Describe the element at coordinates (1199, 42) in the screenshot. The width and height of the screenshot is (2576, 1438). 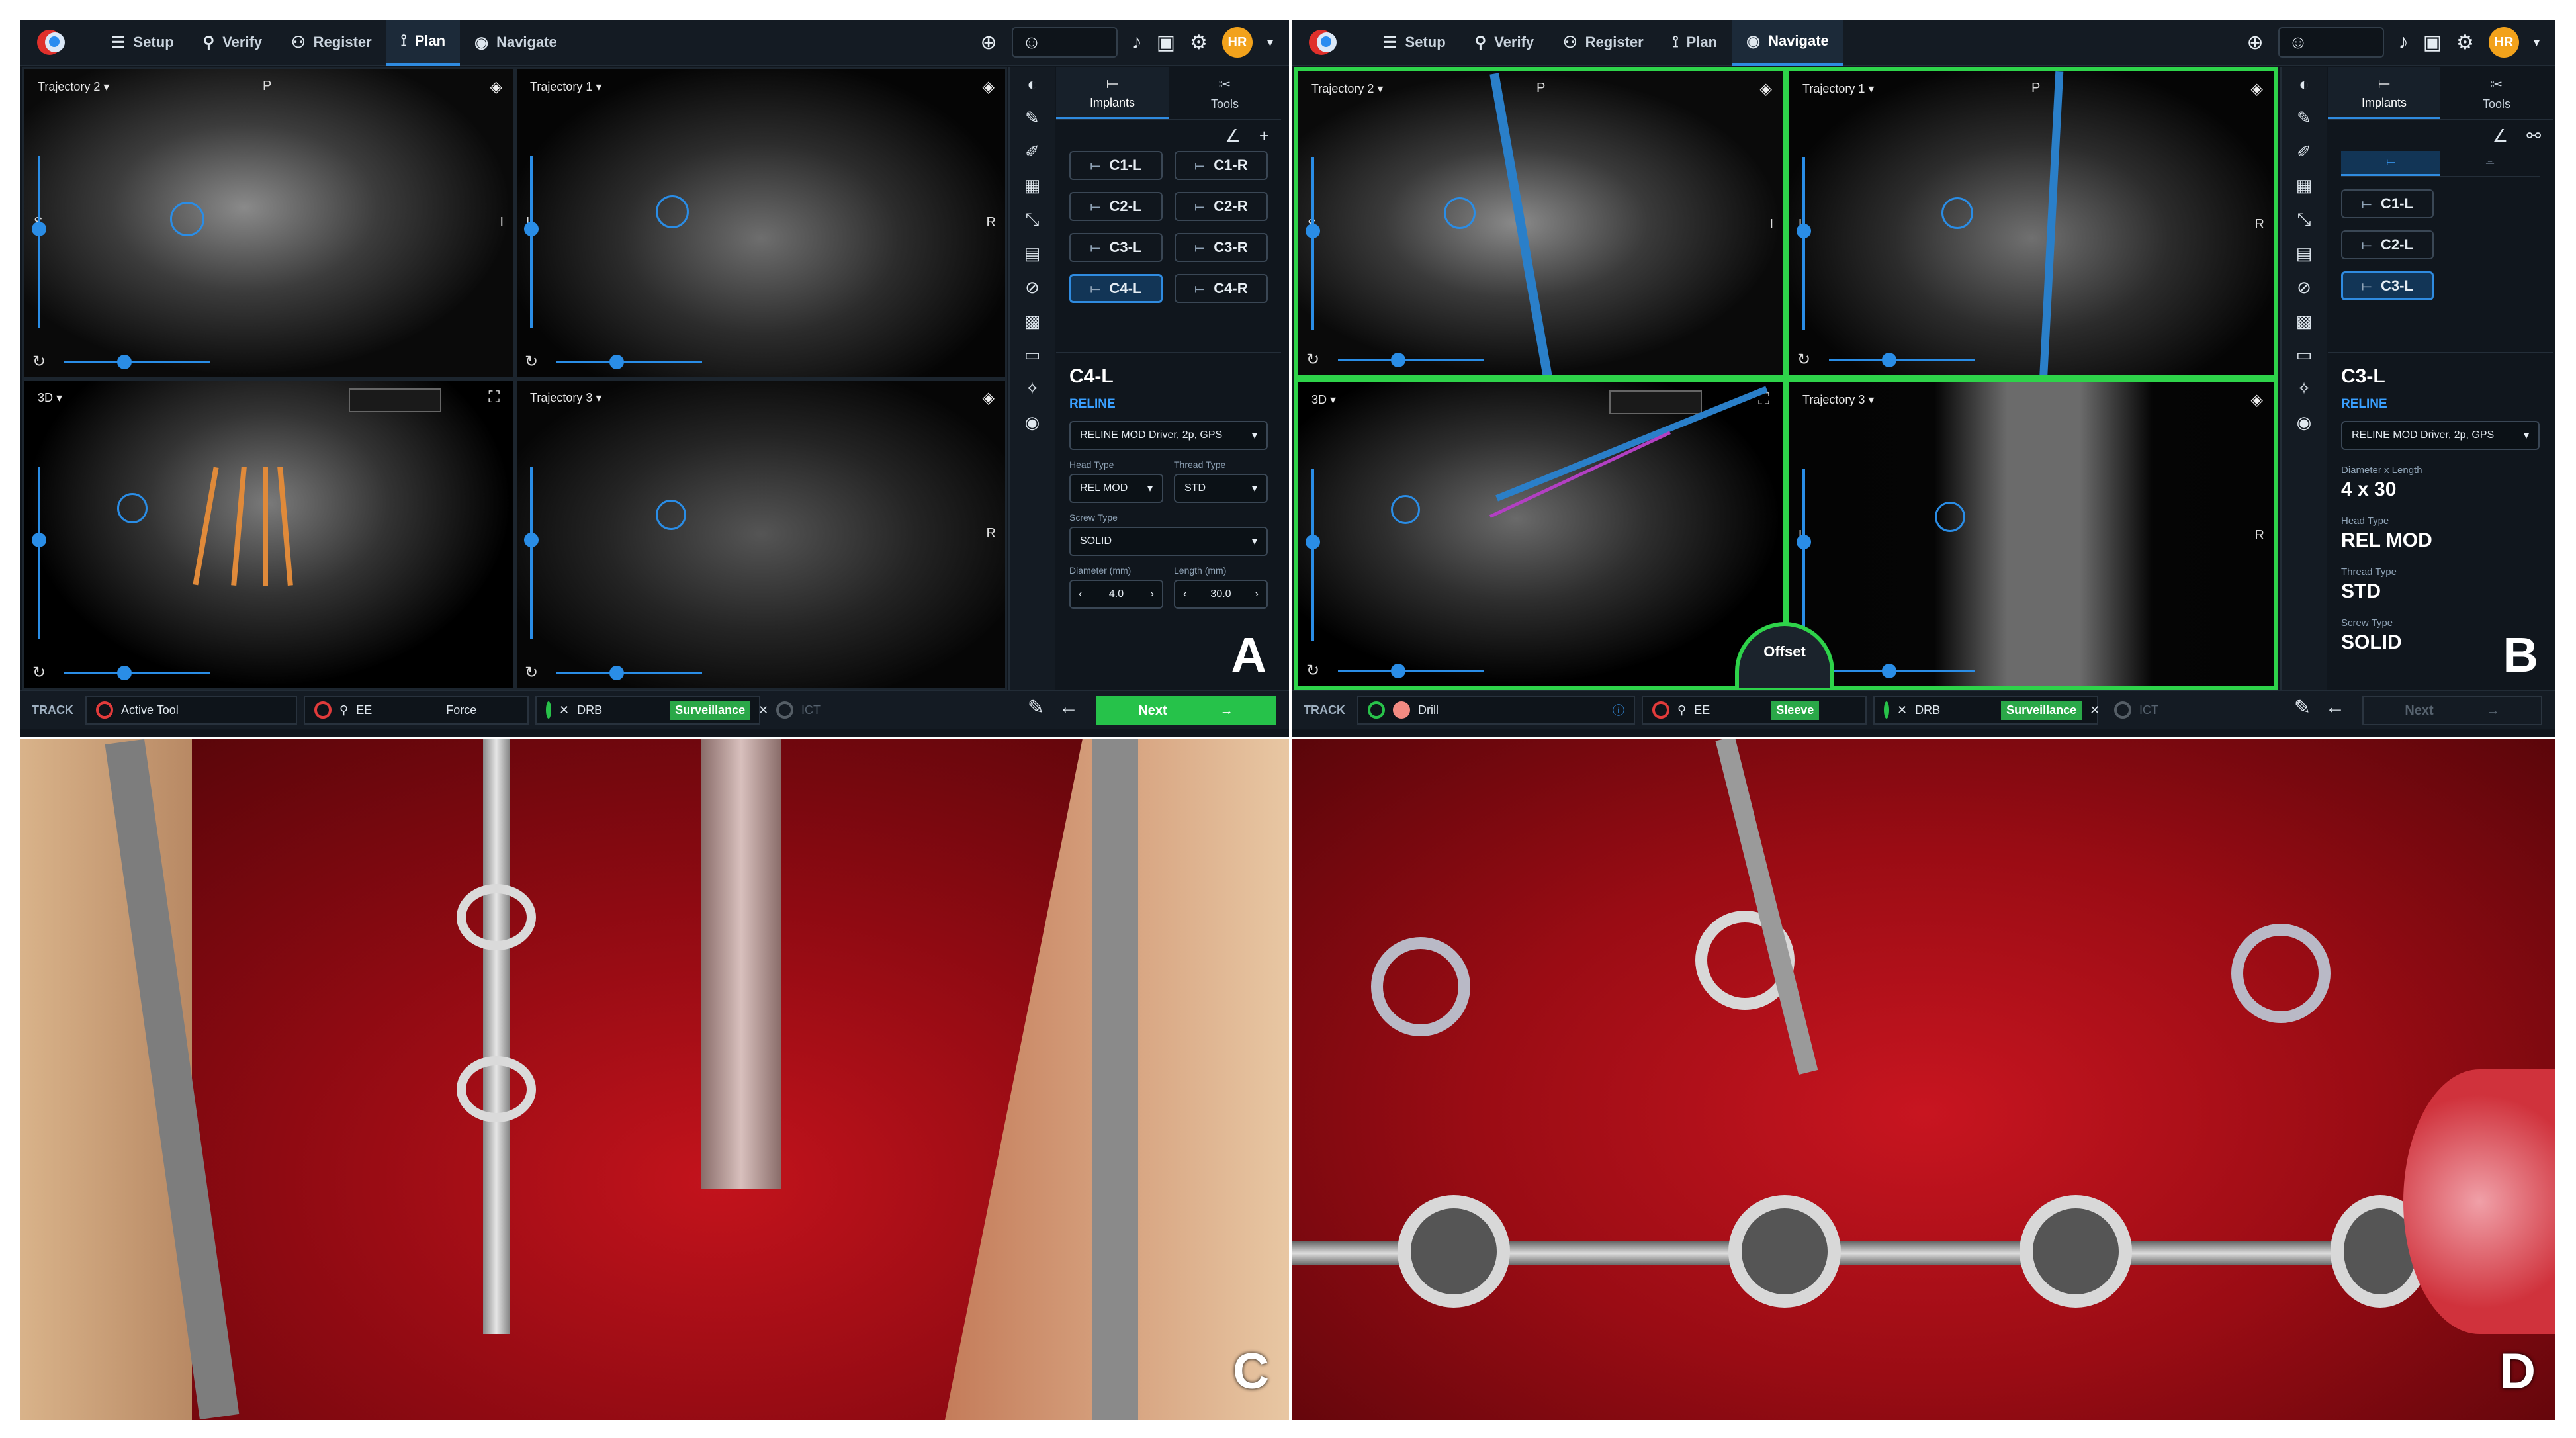
I see `gear-icon: ⚙` at that location.